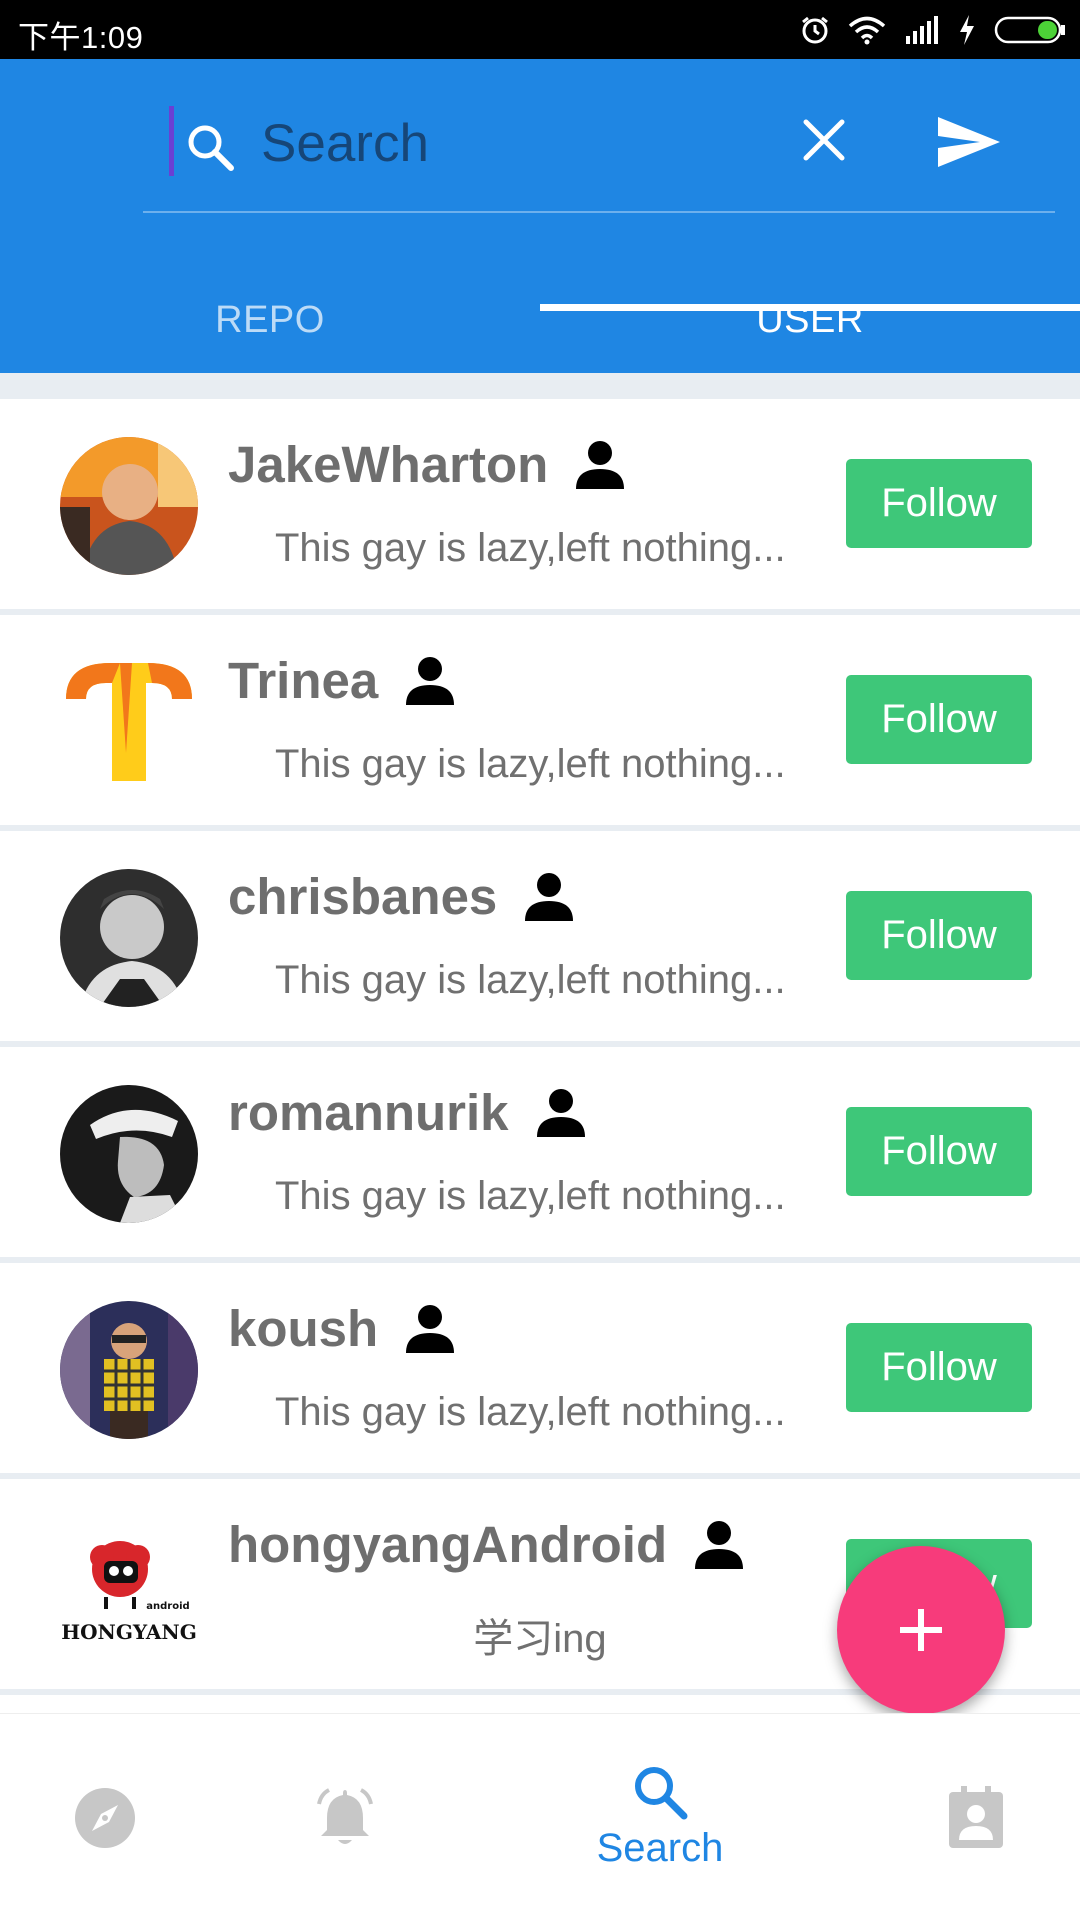  I want to click on tab-bar: REPO USER, so click(540, 324).